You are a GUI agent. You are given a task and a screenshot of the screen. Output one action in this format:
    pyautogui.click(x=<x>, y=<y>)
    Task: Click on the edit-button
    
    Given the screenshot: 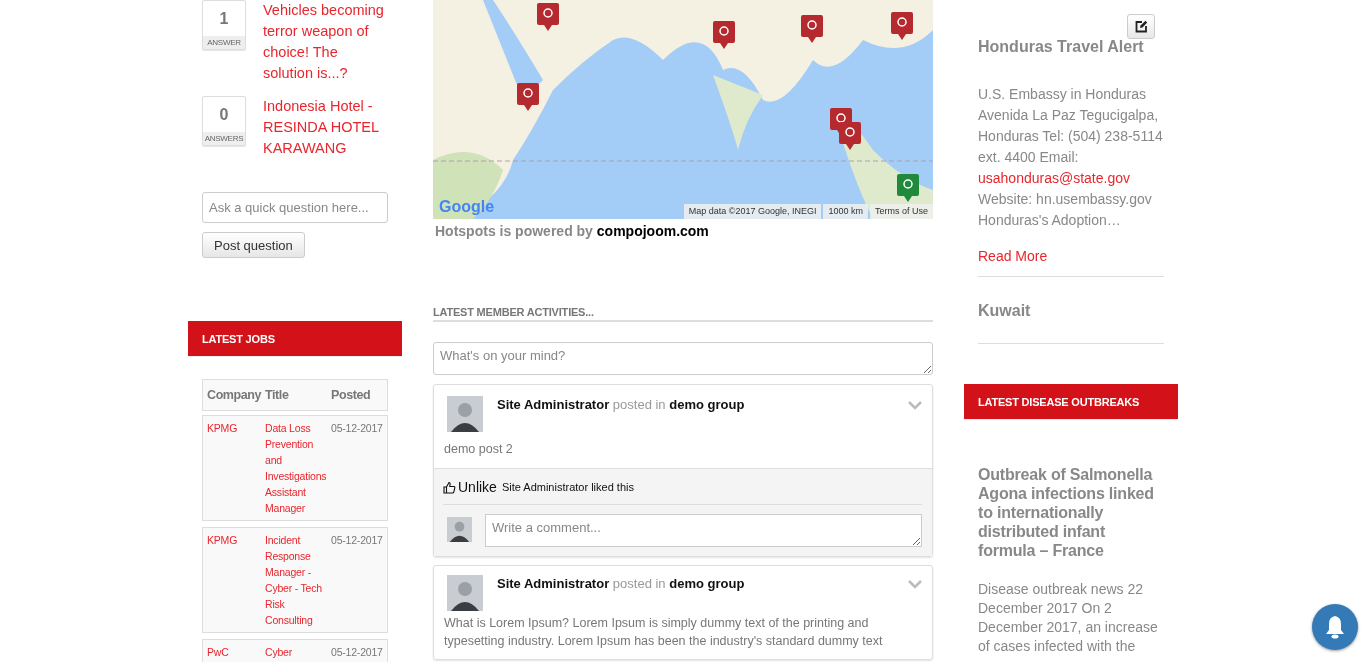 What is the action you would take?
    pyautogui.click(x=1141, y=26)
    